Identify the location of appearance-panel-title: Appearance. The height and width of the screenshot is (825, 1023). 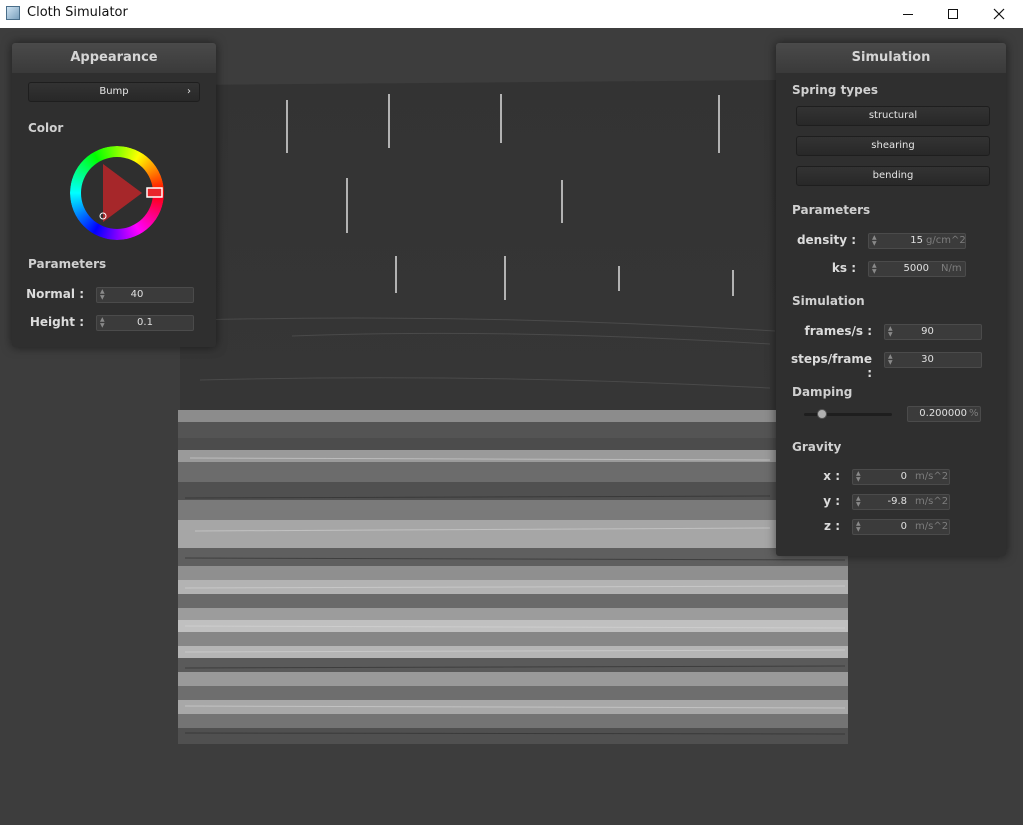
(114, 58).